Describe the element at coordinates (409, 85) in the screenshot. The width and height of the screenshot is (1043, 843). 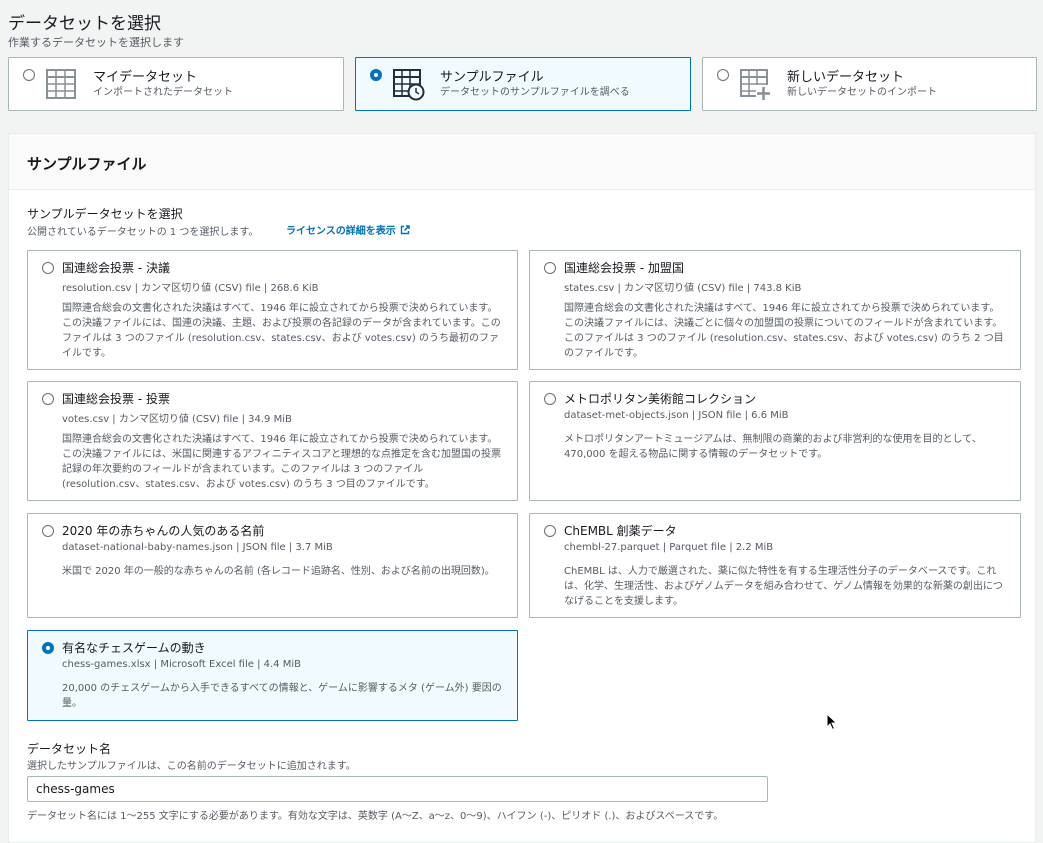
I see `table-clock-icon` at that location.